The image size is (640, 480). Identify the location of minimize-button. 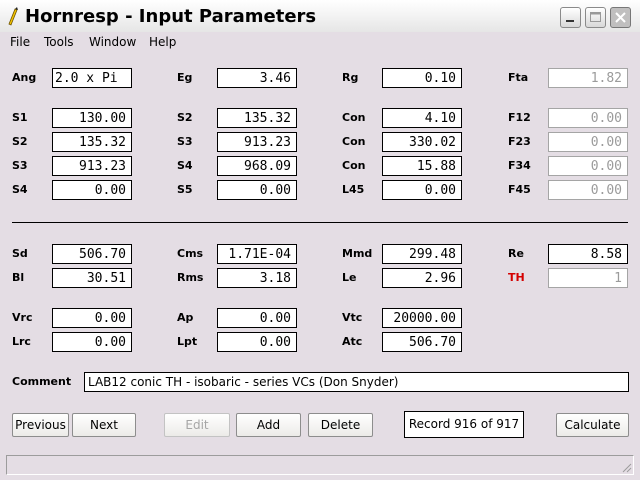
(570, 17).